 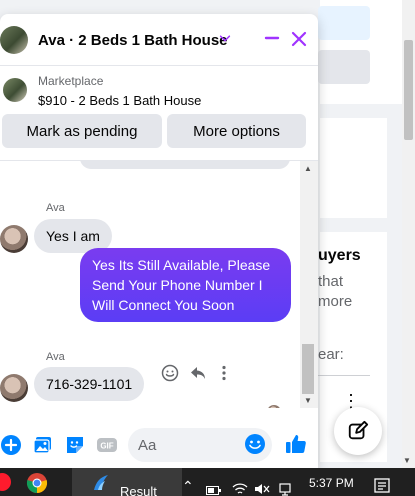 What do you see at coordinates (262, 489) in the screenshot?
I see `volume-mute-icon` at bounding box center [262, 489].